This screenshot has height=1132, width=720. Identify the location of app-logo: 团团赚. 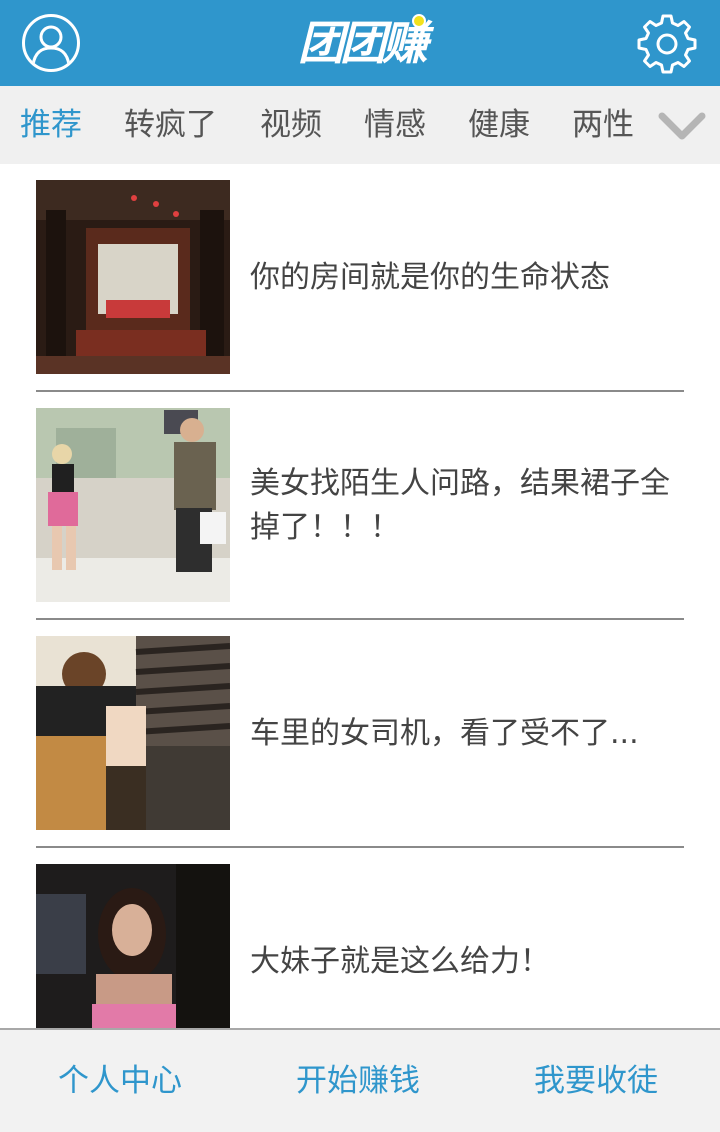
(361, 43).